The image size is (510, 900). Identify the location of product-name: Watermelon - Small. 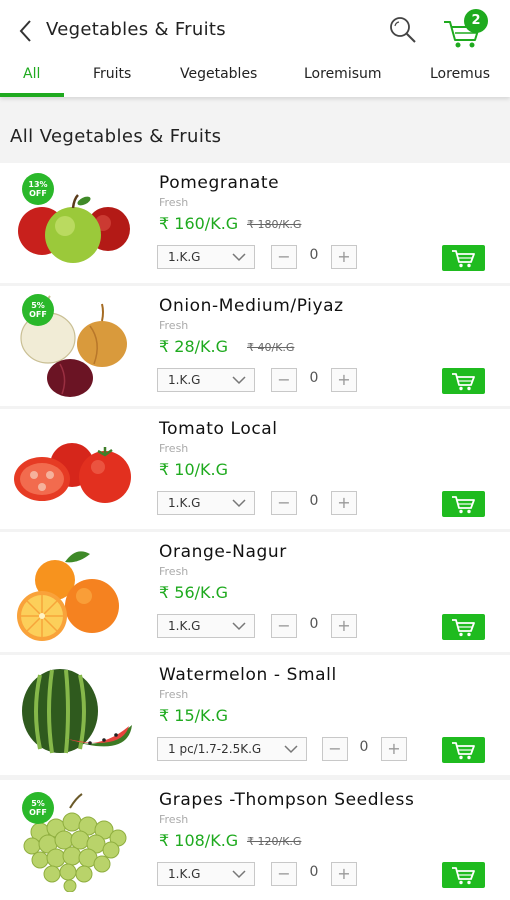
(248, 675).